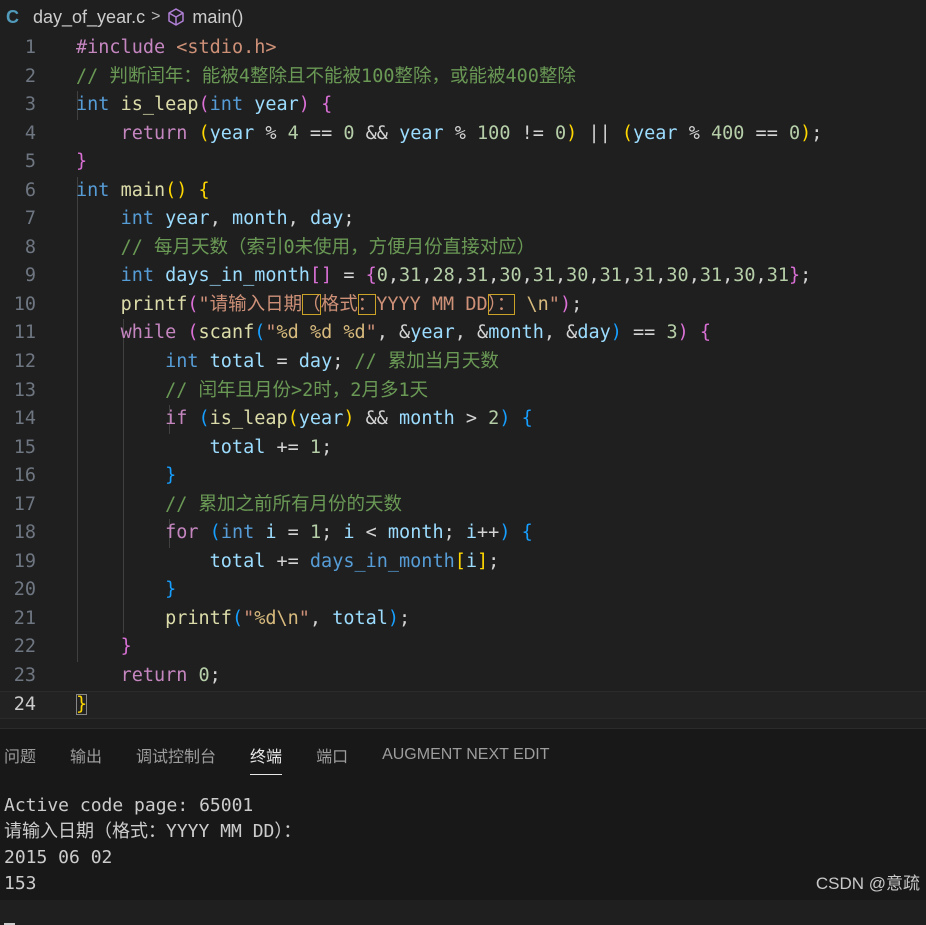  I want to click on terminal-prompt-line, so click(152, 911).